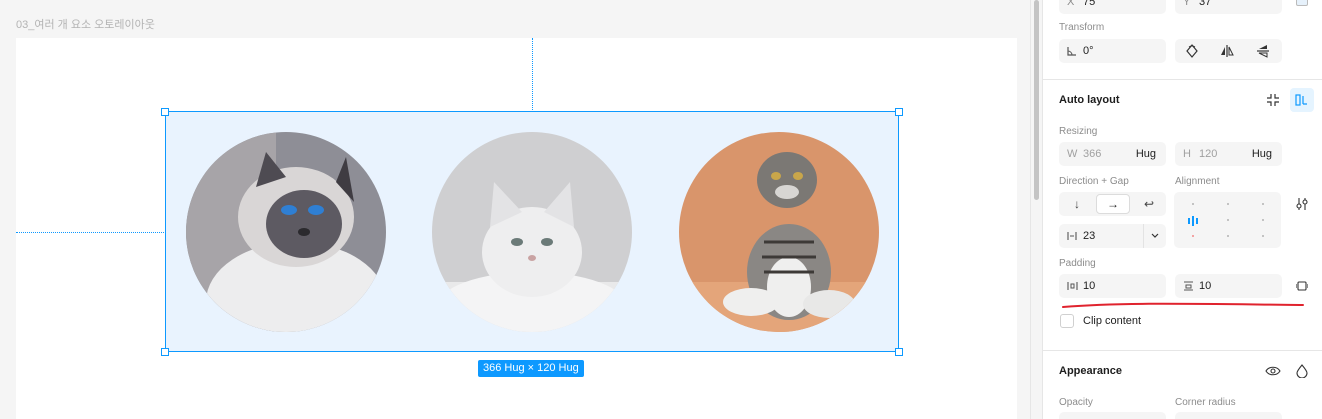 This screenshot has width=1322, height=419. Describe the element at coordinates (1078, 131) in the screenshot. I see `resizing-label: Resizing` at that location.